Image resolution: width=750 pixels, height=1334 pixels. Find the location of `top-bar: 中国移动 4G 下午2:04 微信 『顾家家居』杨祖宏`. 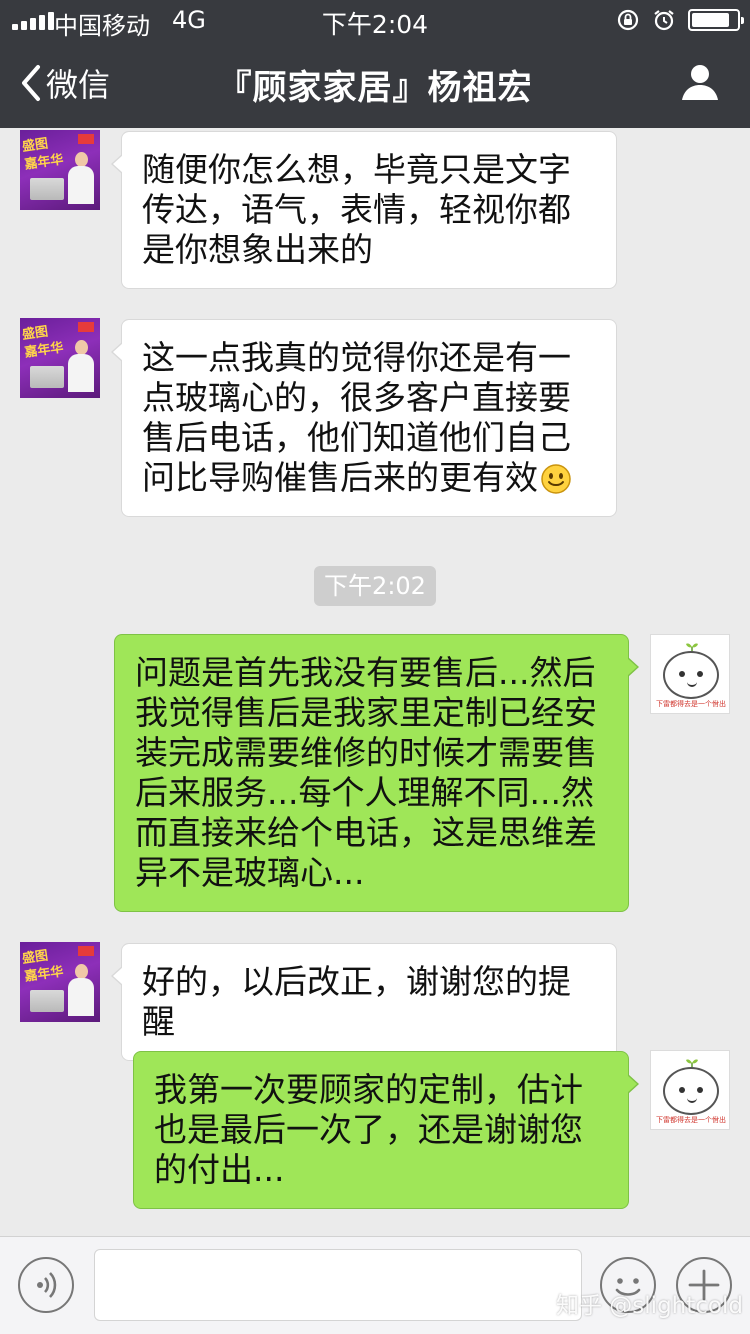

top-bar: 中国移动 4G 下午2:04 微信 『顾家家居』杨祖宏 is located at coordinates (375, 64).